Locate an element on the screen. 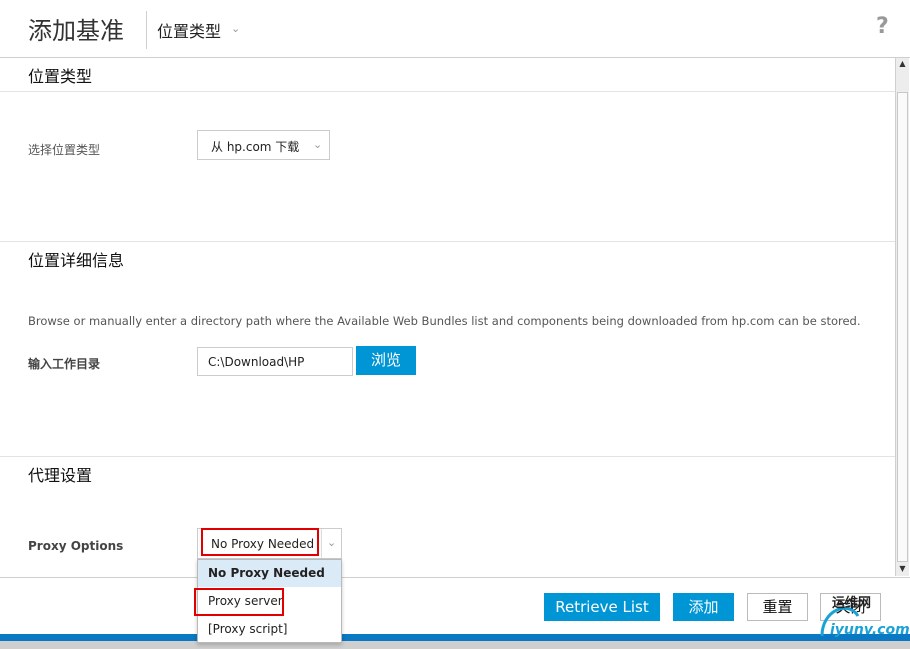  footer-bar: Retrieve List 添加 重置 关闭 is located at coordinates (455, 606).